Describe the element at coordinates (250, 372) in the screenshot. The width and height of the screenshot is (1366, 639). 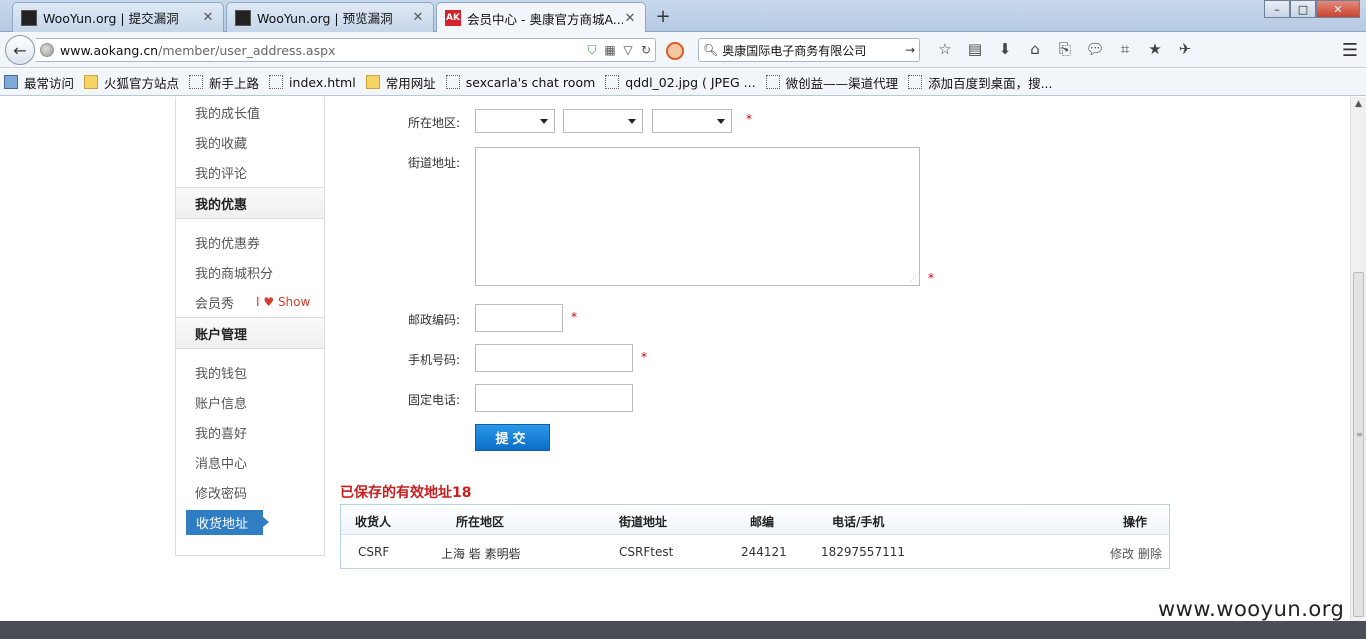
I see `sidebar-item-wallet: 我的钱包` at that location.